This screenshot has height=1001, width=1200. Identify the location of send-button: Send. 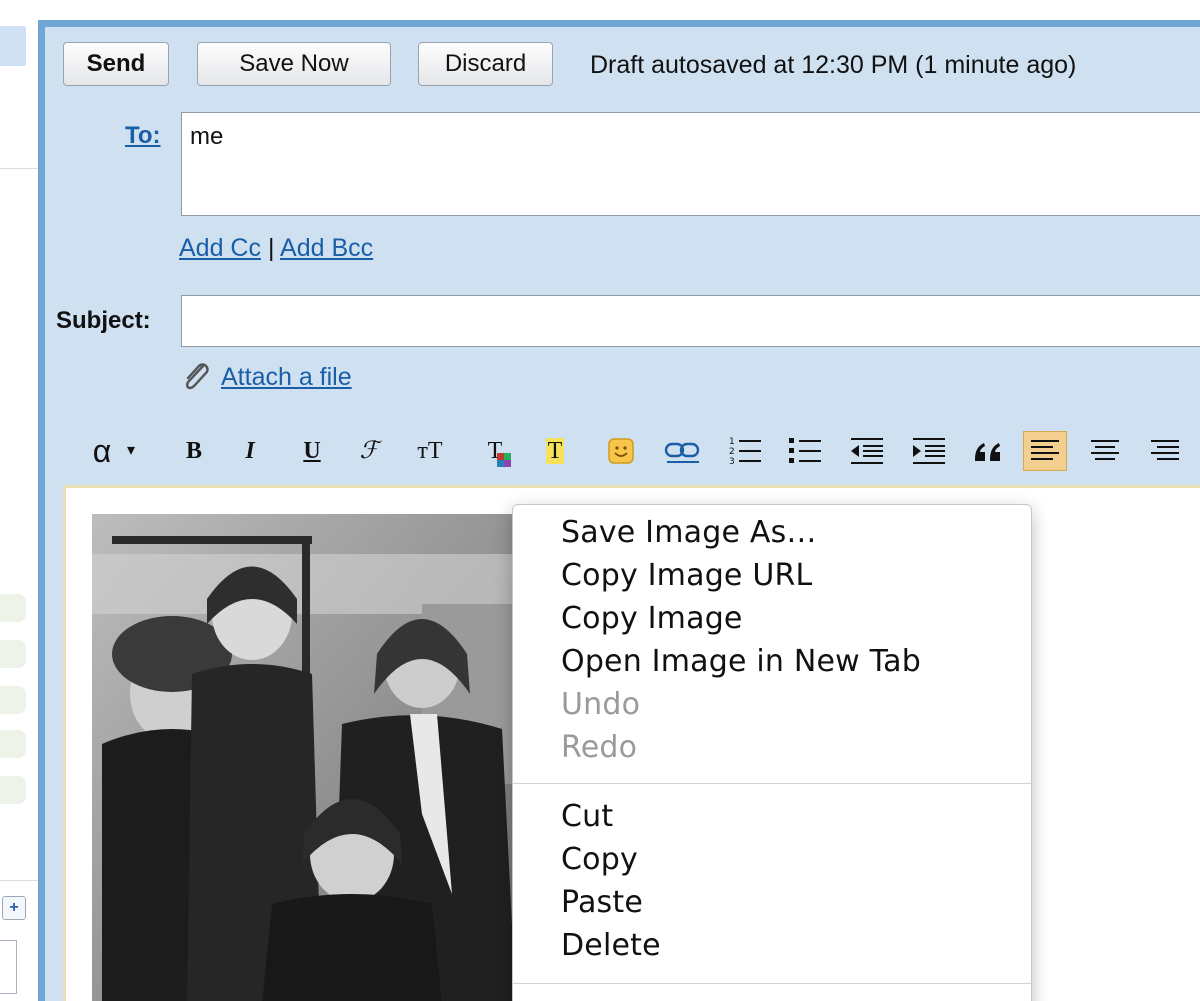
(116, 64).